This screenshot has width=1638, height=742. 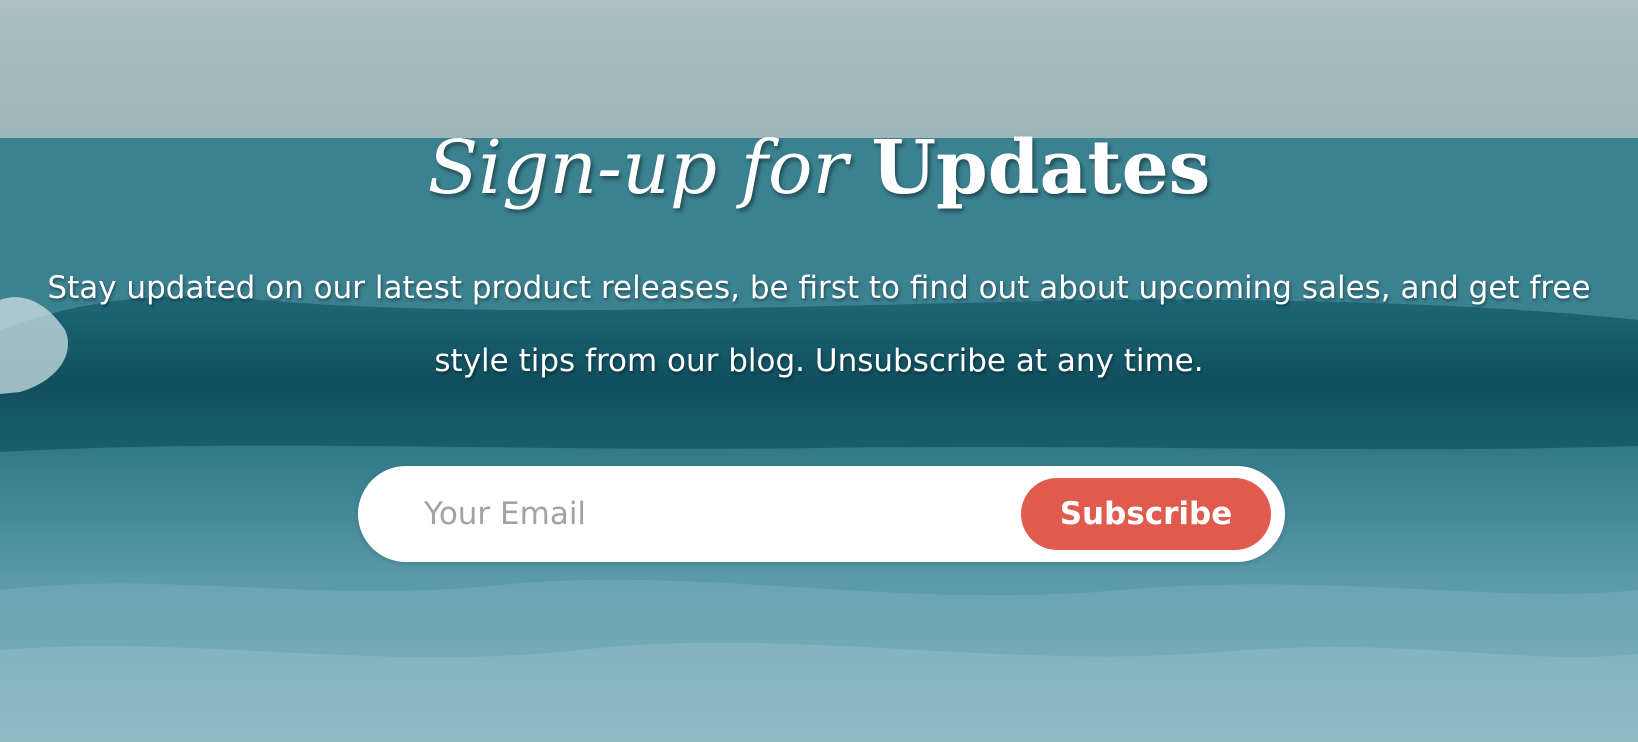 I want to click on title-bold-text: Updates, so click(x=1041, y=168).